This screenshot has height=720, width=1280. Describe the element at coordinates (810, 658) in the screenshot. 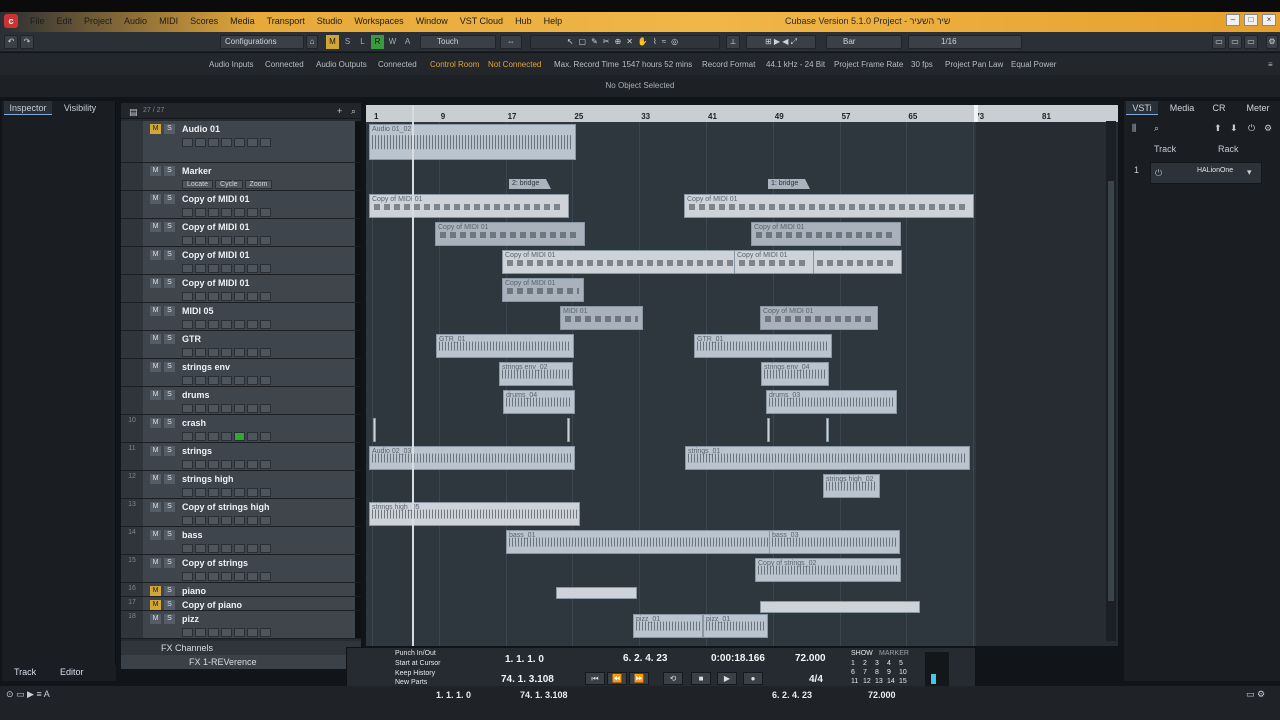

I see `tempo-value: 72.000` at that location.